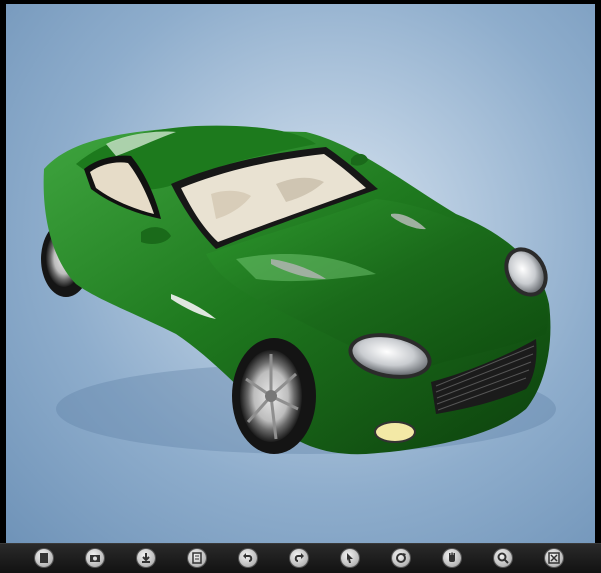 Image resolution: width=601 pixels, height=573 pixels. I want to click on select-button, so click(350, 558).